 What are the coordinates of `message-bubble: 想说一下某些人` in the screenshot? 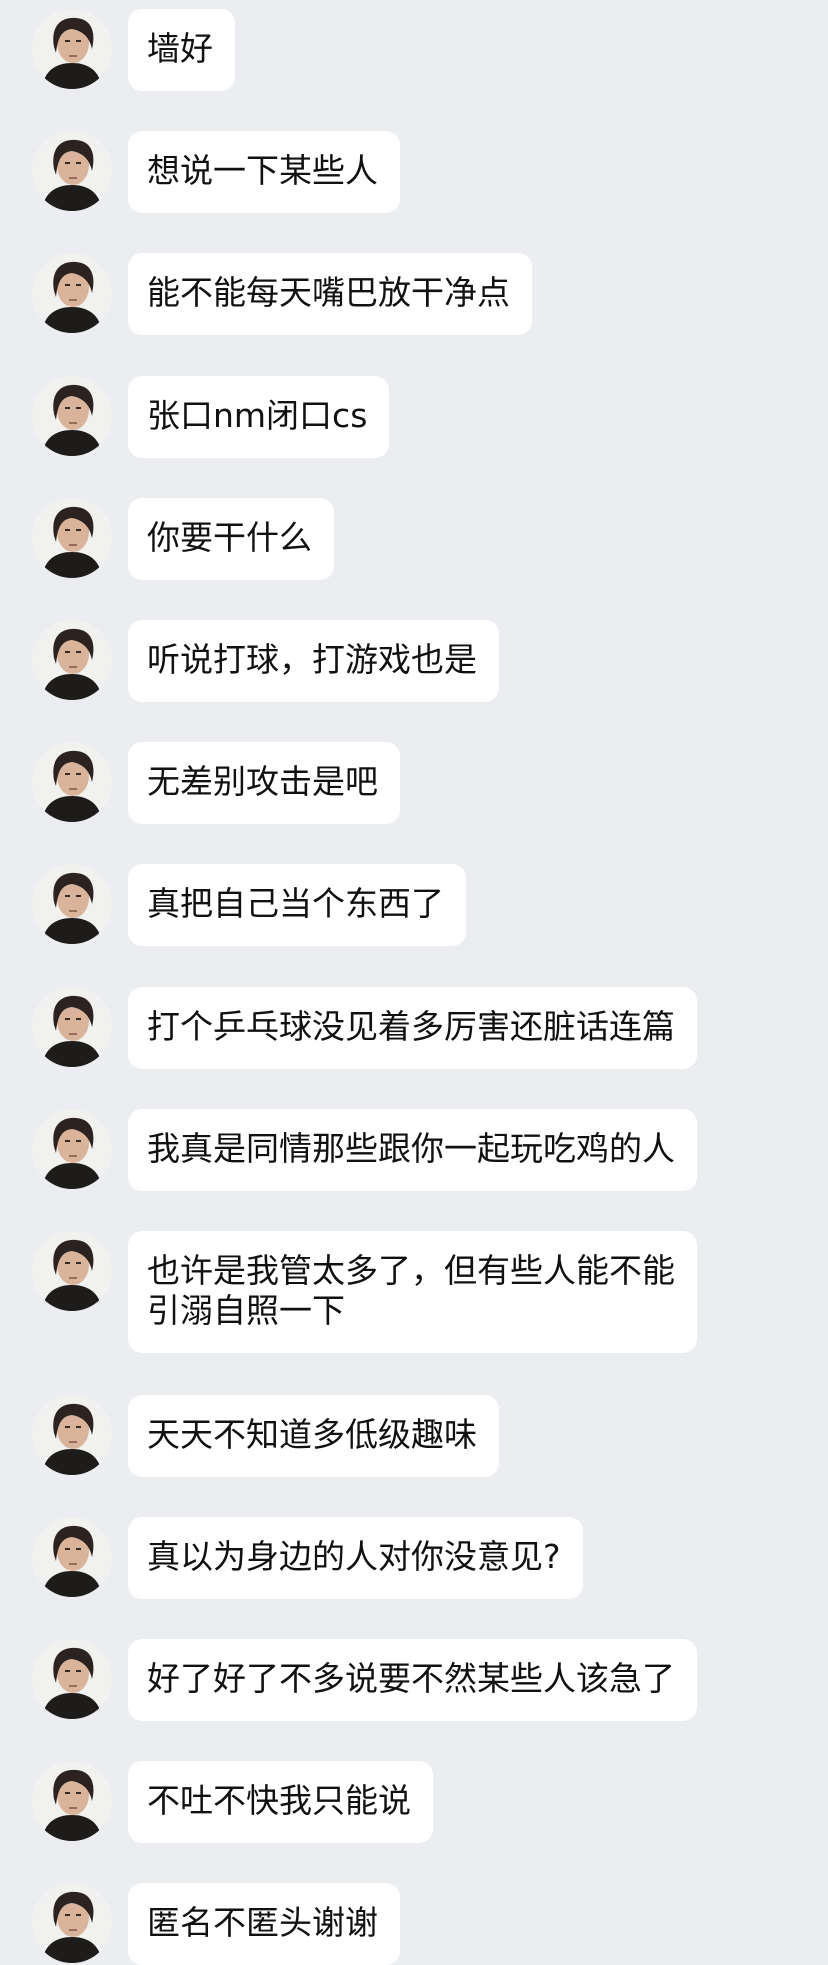 It's located at (264, 172).